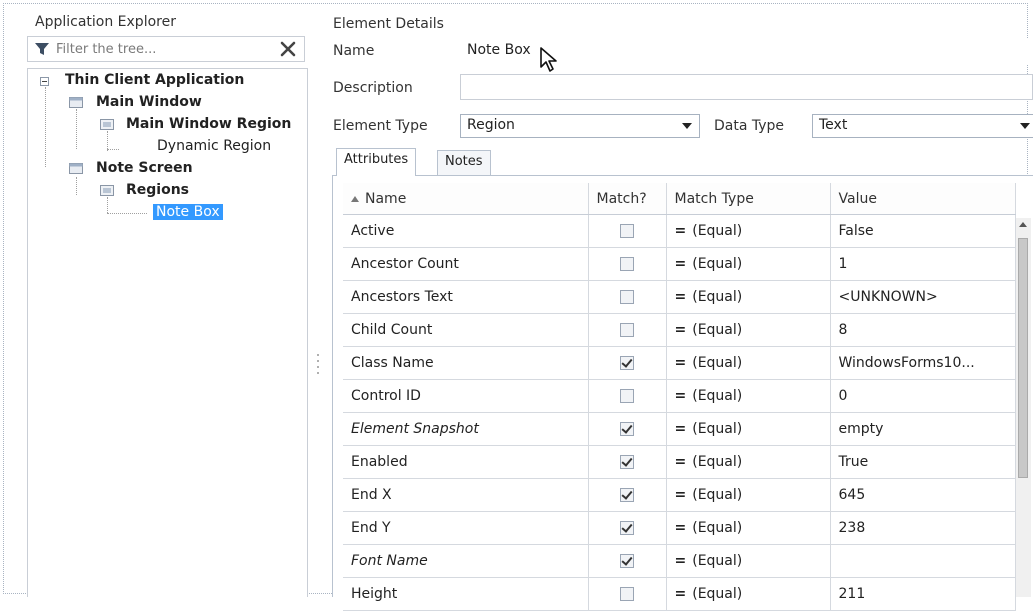 The width and height of the screenshot is (1033, 611). Describe the element at coordinates (466, 429) in the screenshot. I see `attribute-name-cell: Element Snapshot` at that location.